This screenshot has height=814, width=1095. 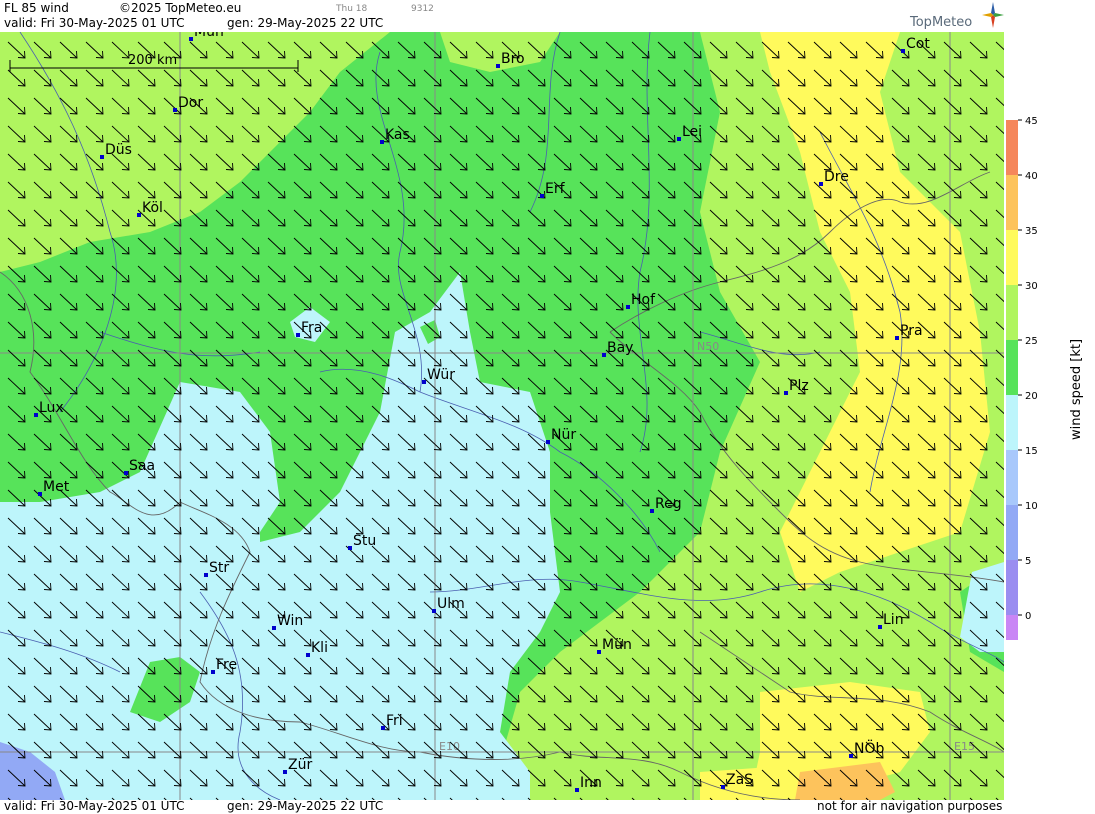 What do you see at coordinates (305, 23) in the screenshot?
I see `generated-time: gen: 29-May-2025 22 UTC` at bounding box center [305, 23].